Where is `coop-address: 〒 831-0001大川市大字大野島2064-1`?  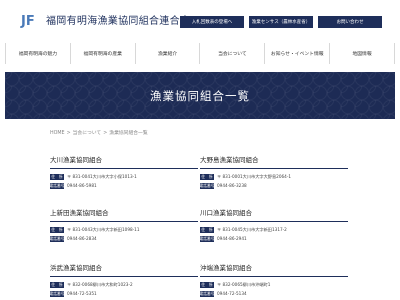
coop-address: 〒 831-0001大川市大字大野島2064-1 is located at coordinates (254, 176).